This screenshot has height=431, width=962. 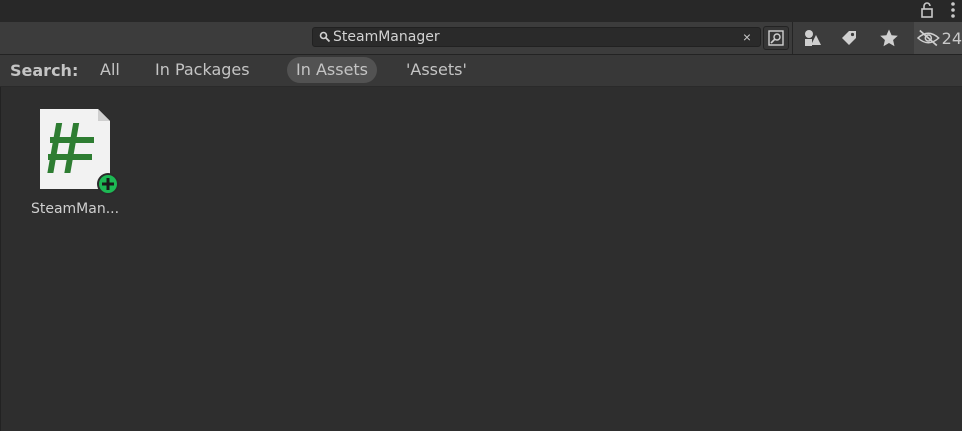 What do you see at coordinates (110, 70) in the screenshot?
I see `scope-tab-all: All` at bounding box center [110, 70].